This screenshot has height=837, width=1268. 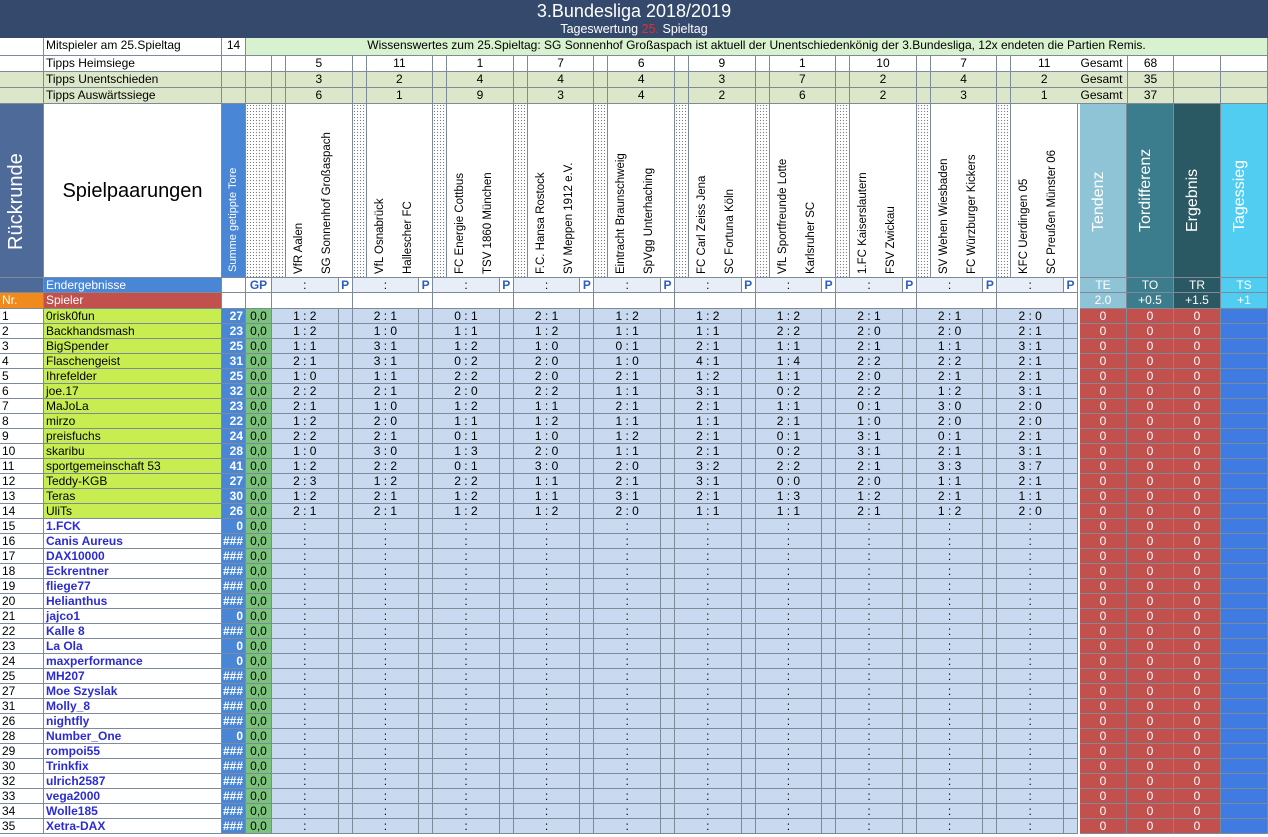 What do you see at coordinates (133, 376) in the screenshot?
I see `player-name: Ihrefelder` at bounding box center [133, 376].